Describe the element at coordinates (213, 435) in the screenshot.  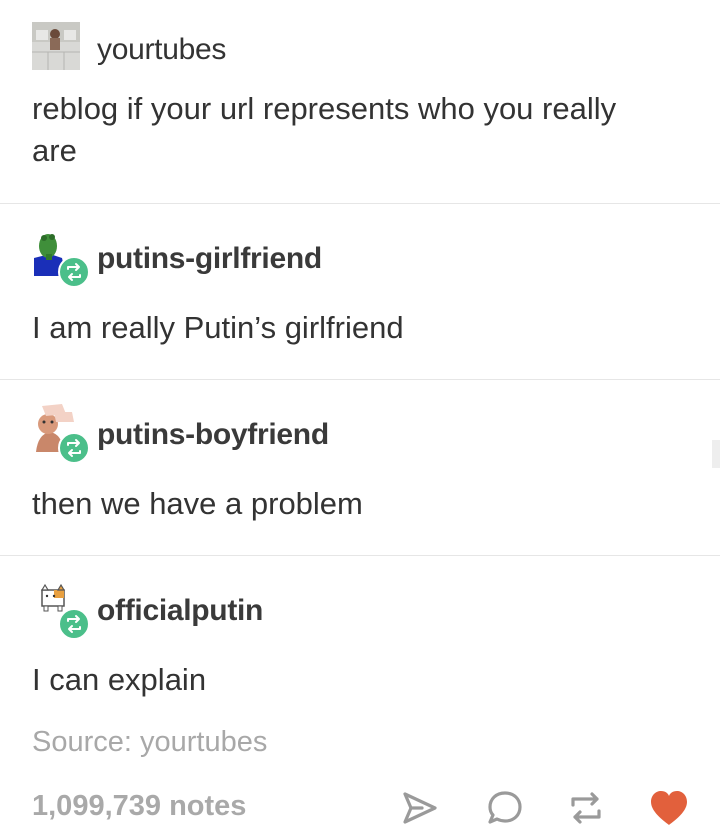
I see `username: putins-boyfriend` at that location.